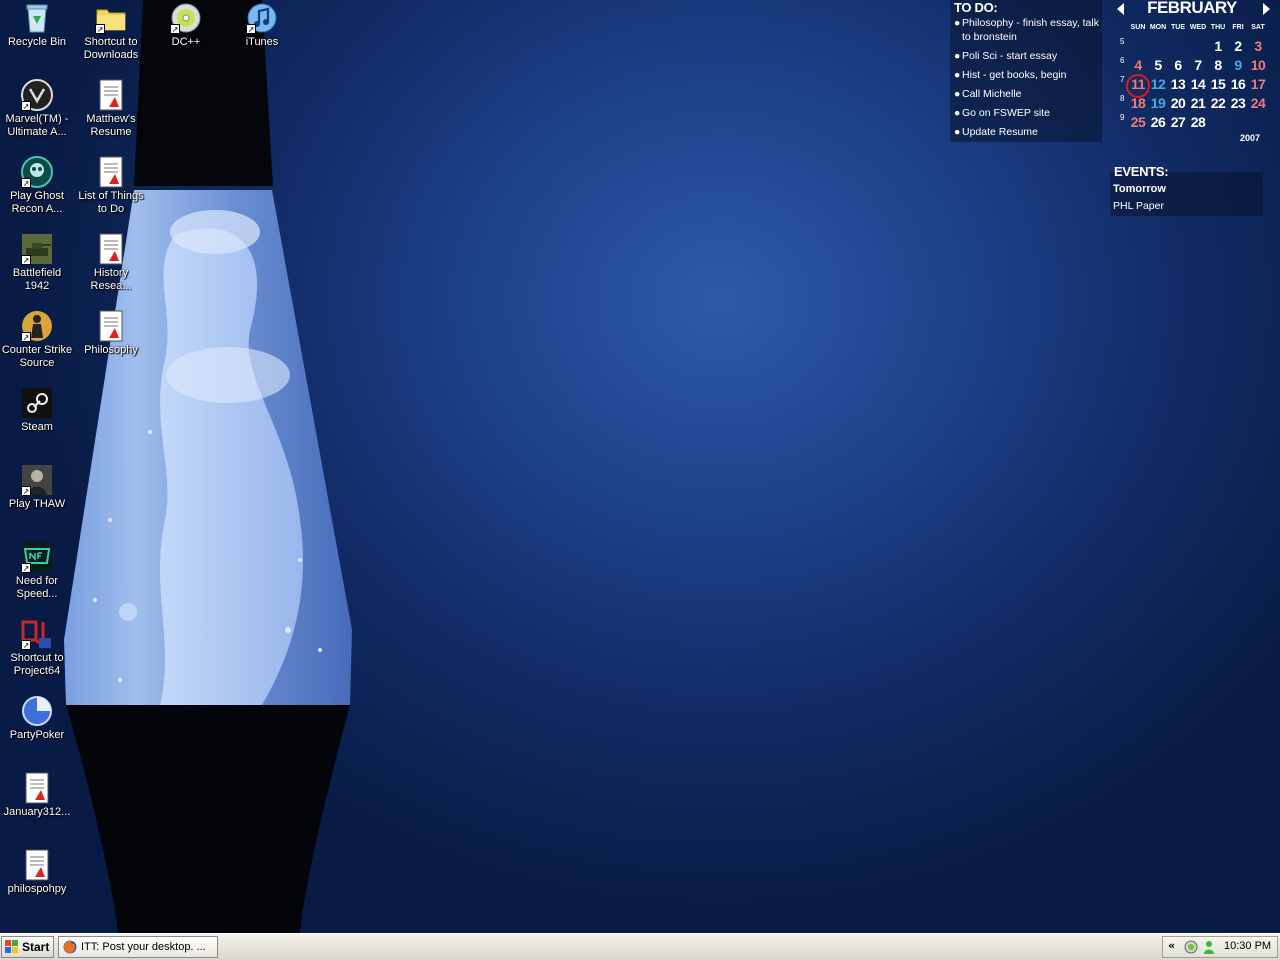 This screenshot has width=1280, height=960. I want to click on calendar-day: 5, so click(1158, 65).